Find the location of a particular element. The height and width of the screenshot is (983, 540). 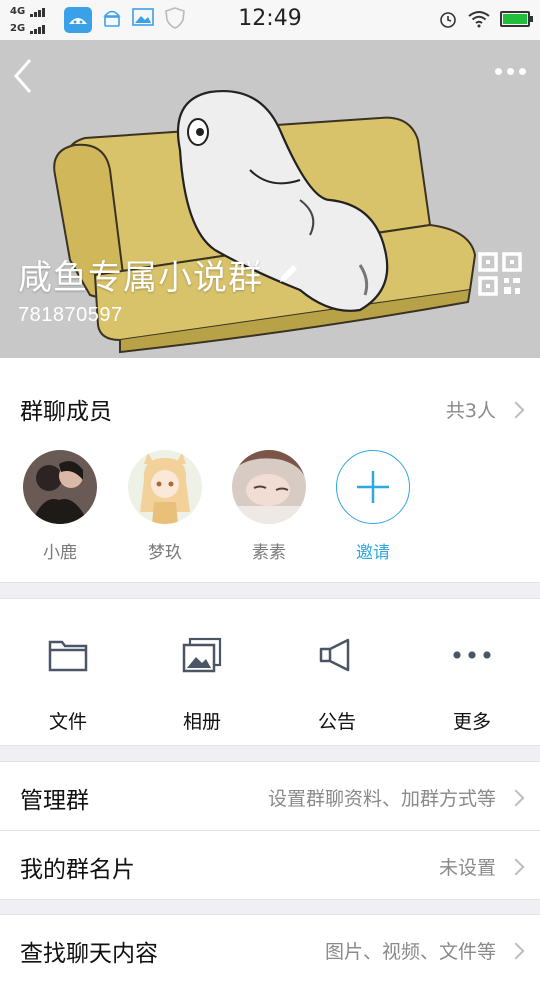

member-avatar-item: 素素 is located at coordinates (269, 506).